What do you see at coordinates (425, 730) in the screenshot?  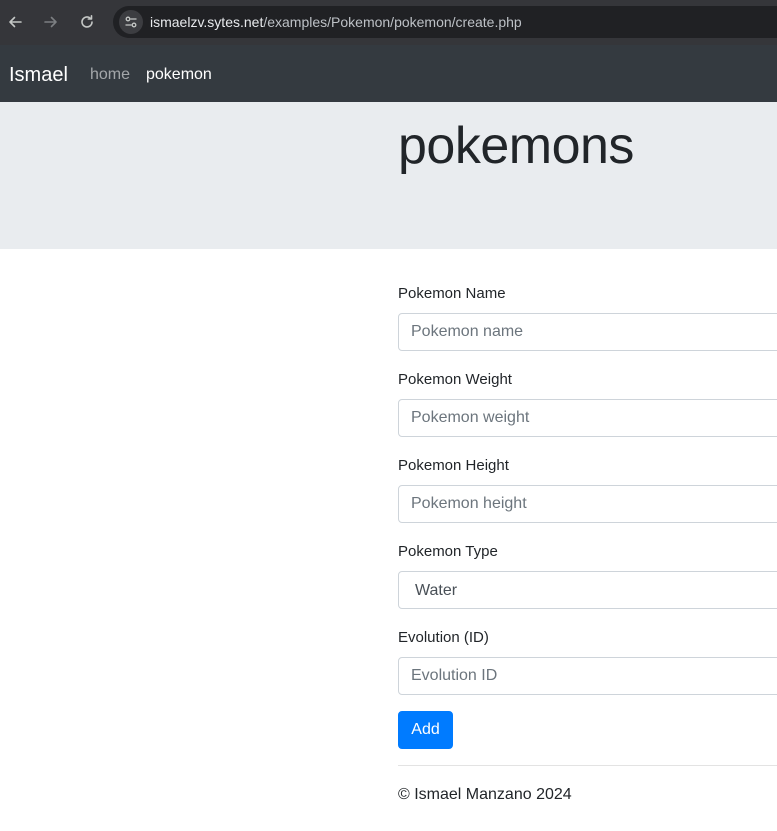 I see `add-button: Add` at bounding box center [425, 730].